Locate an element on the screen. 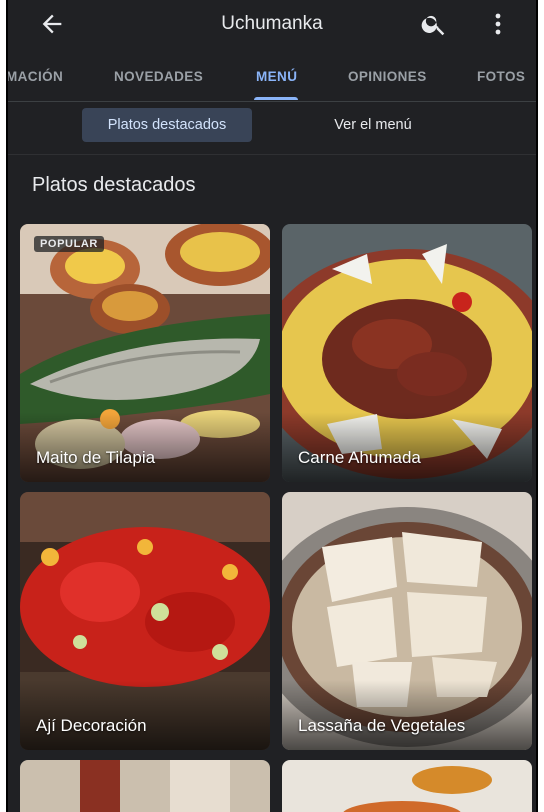 The width and height of the screenshot is (544, 812). dish-name: Ají Decoración is located at coordinates (91, 725).